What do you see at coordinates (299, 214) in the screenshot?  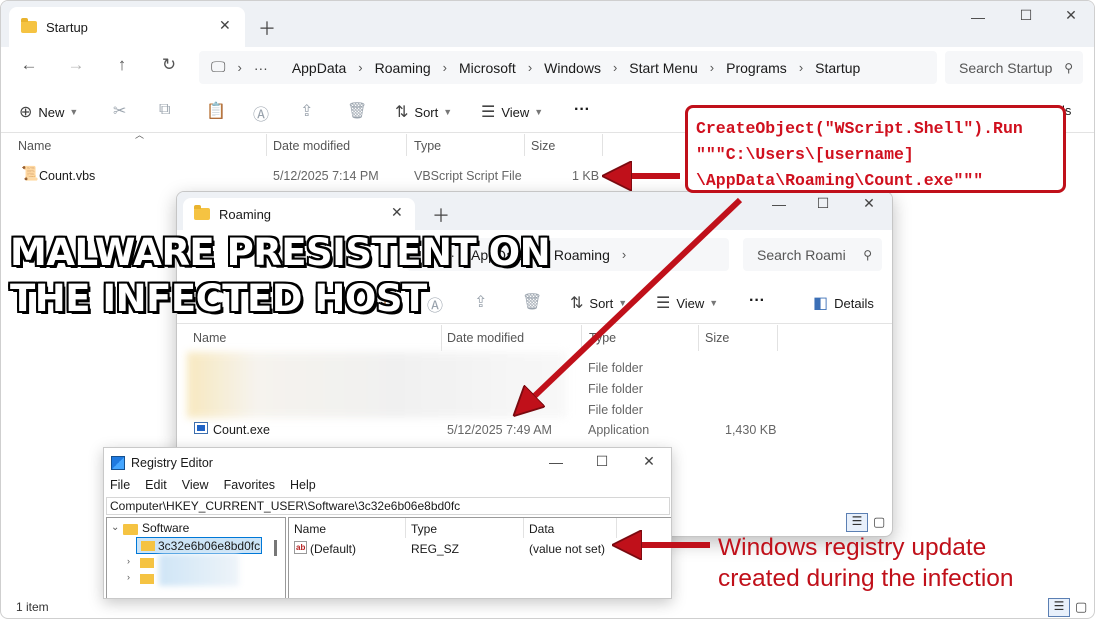 I see `tab-roaming: Roaming ✕` at bounding box center [299, 214].